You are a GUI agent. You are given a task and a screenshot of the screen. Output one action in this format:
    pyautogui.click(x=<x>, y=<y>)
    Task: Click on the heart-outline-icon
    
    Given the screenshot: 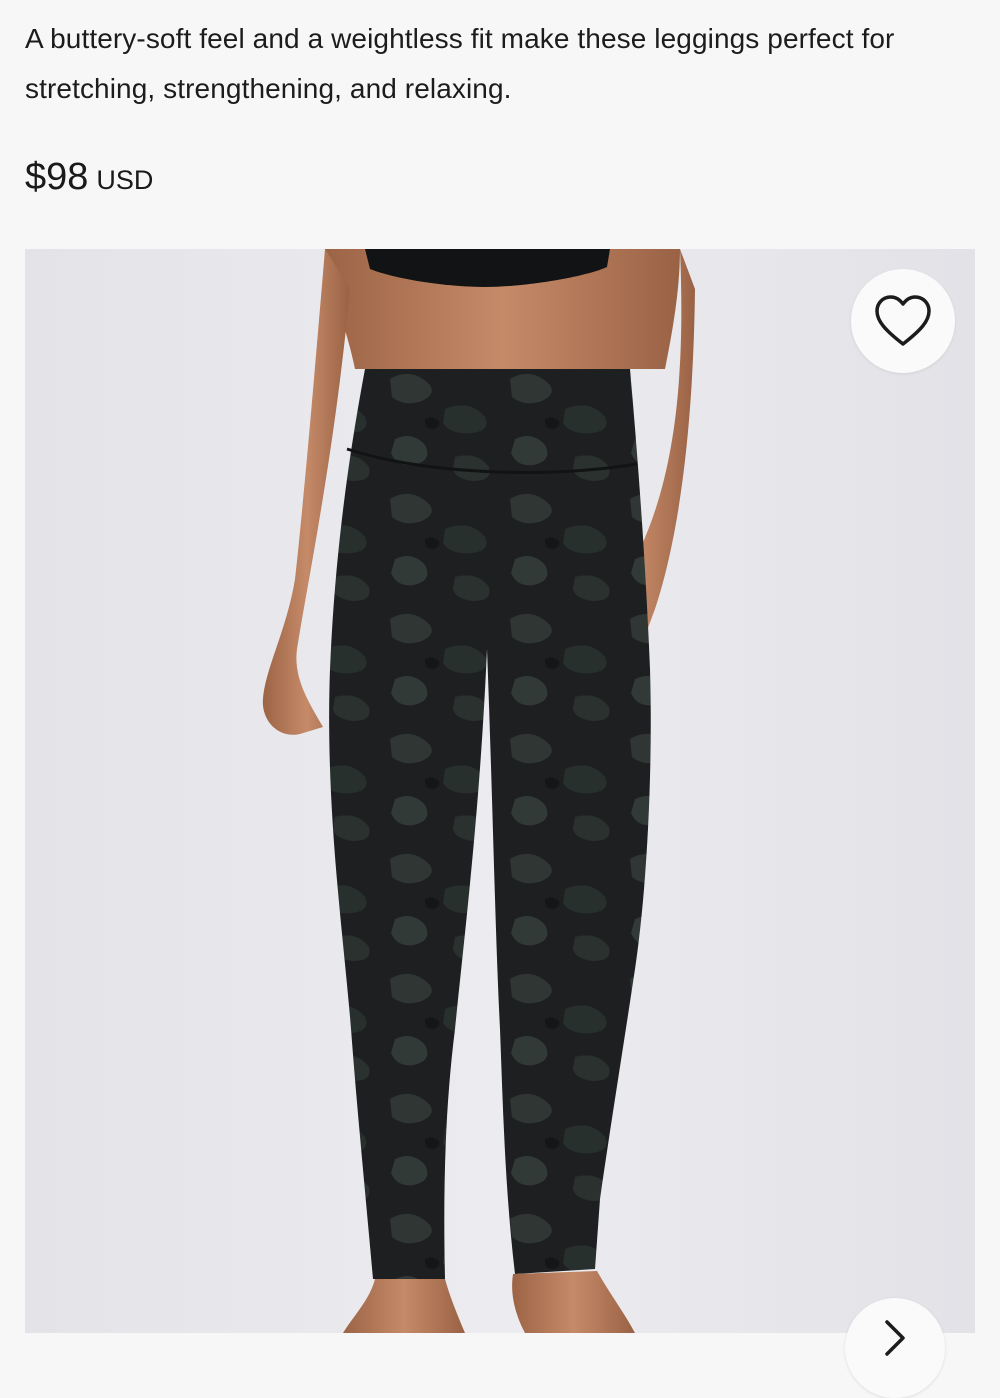 What is the action you would take?
    pyautogui.click(x=903, y=320)
    